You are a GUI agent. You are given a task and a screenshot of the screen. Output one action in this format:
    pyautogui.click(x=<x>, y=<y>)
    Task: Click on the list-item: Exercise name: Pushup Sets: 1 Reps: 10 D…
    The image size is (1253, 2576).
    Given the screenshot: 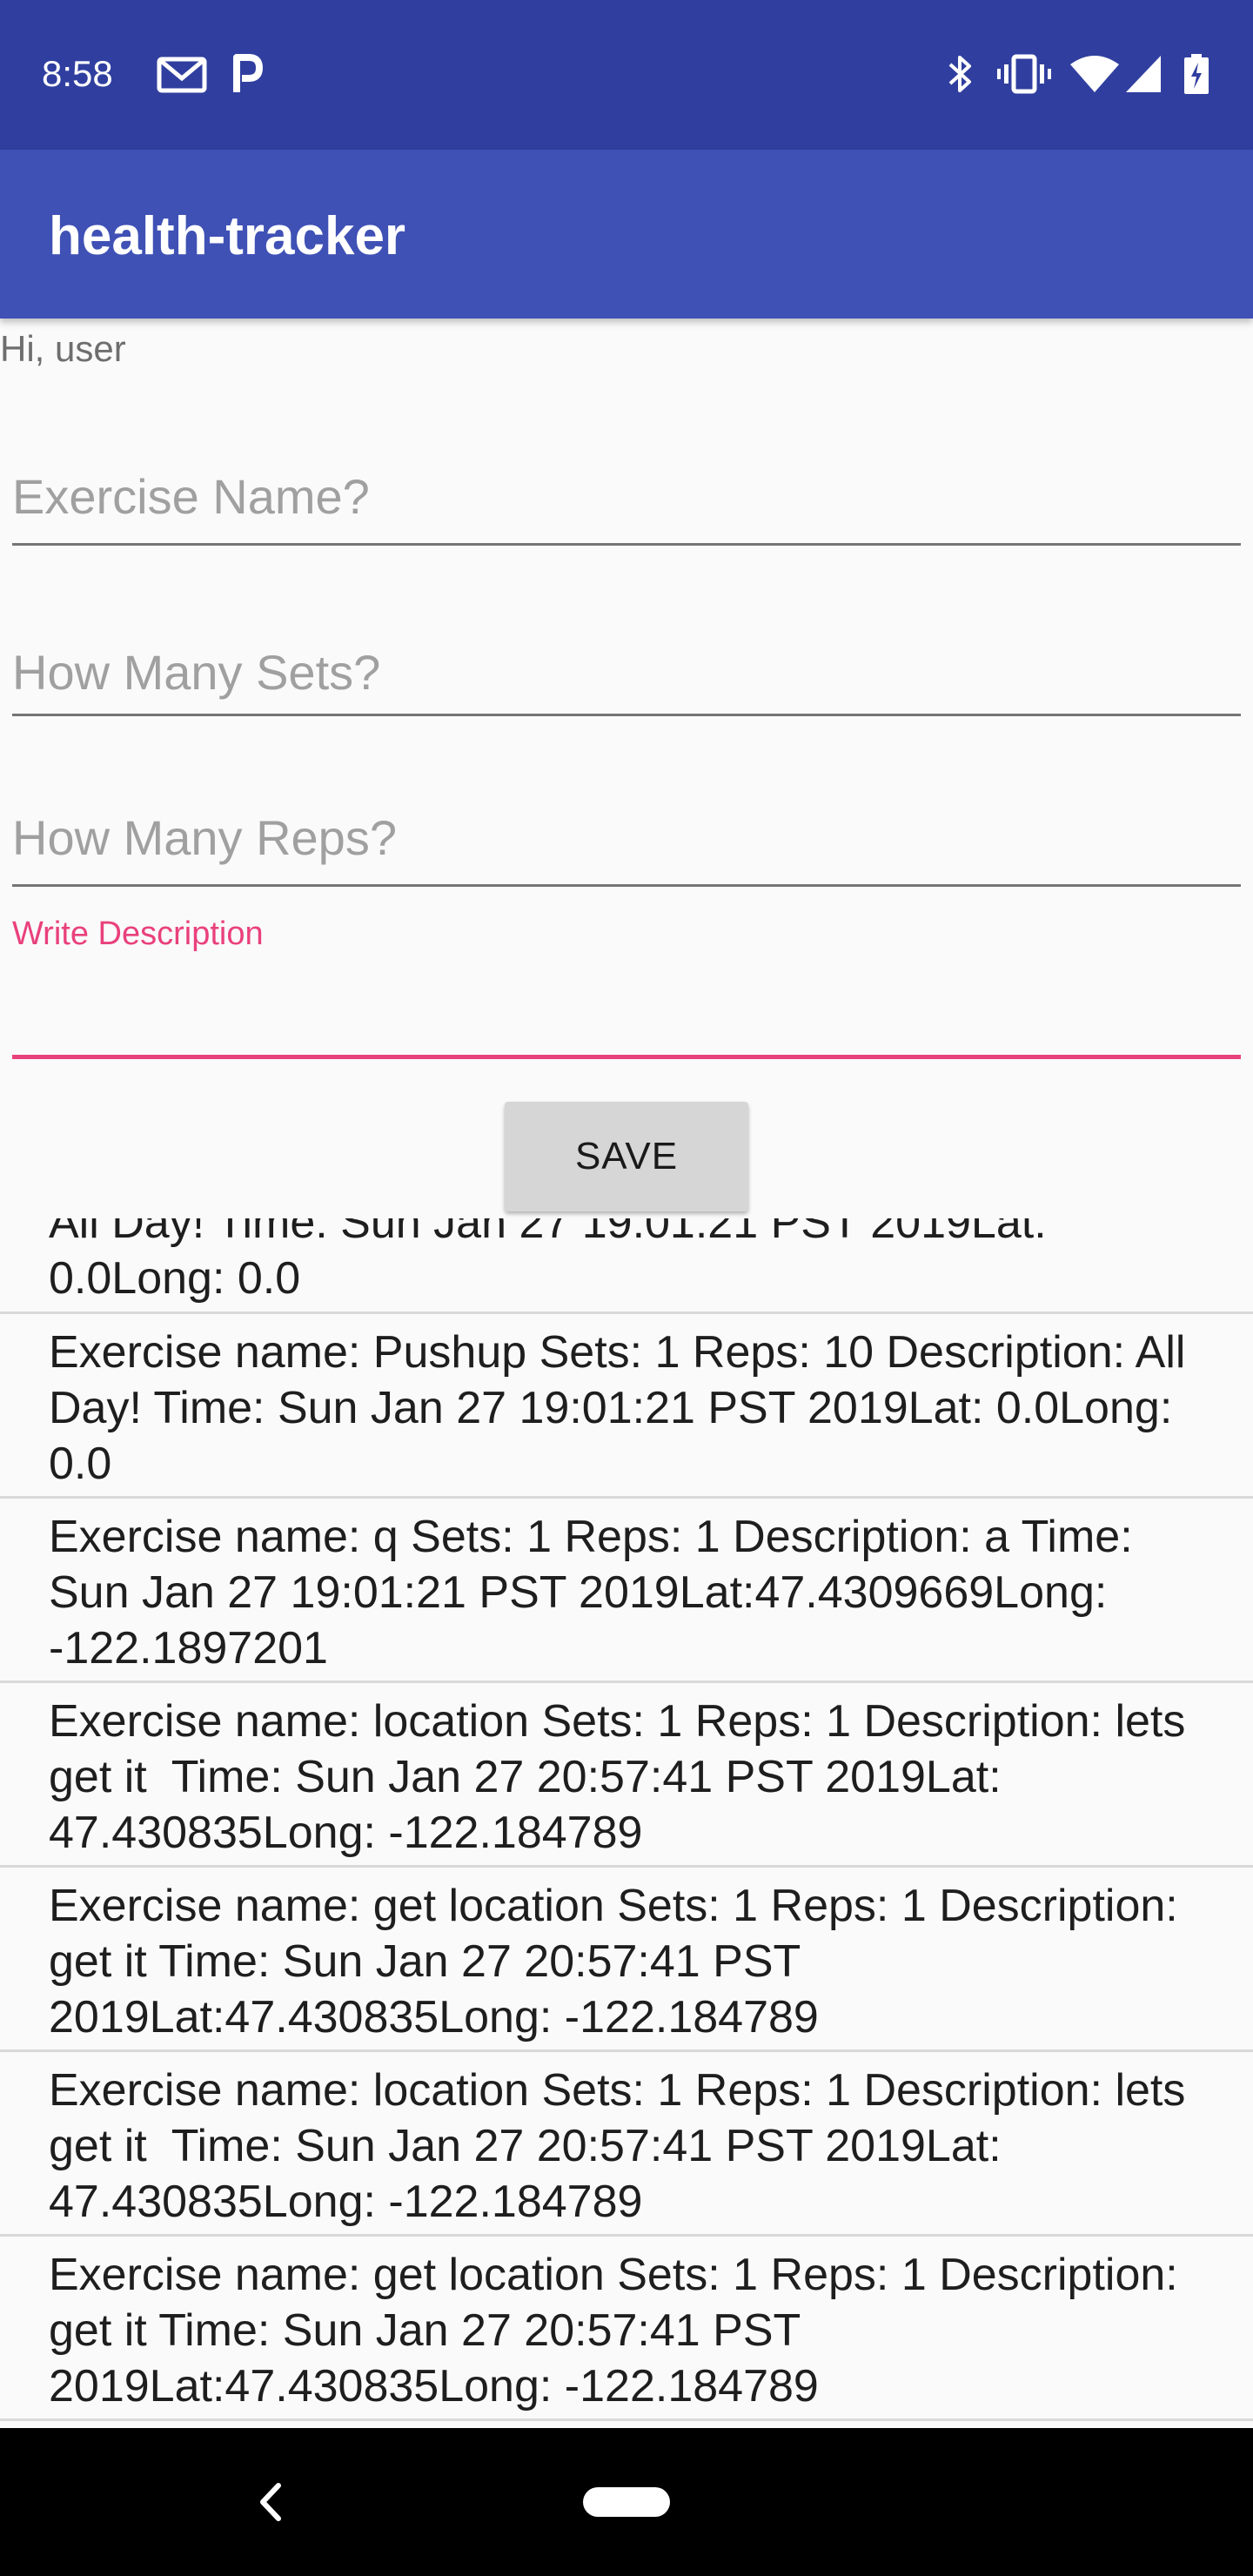 What is the action you would take?
    pyautogui.click(x=626, y=1407)
    